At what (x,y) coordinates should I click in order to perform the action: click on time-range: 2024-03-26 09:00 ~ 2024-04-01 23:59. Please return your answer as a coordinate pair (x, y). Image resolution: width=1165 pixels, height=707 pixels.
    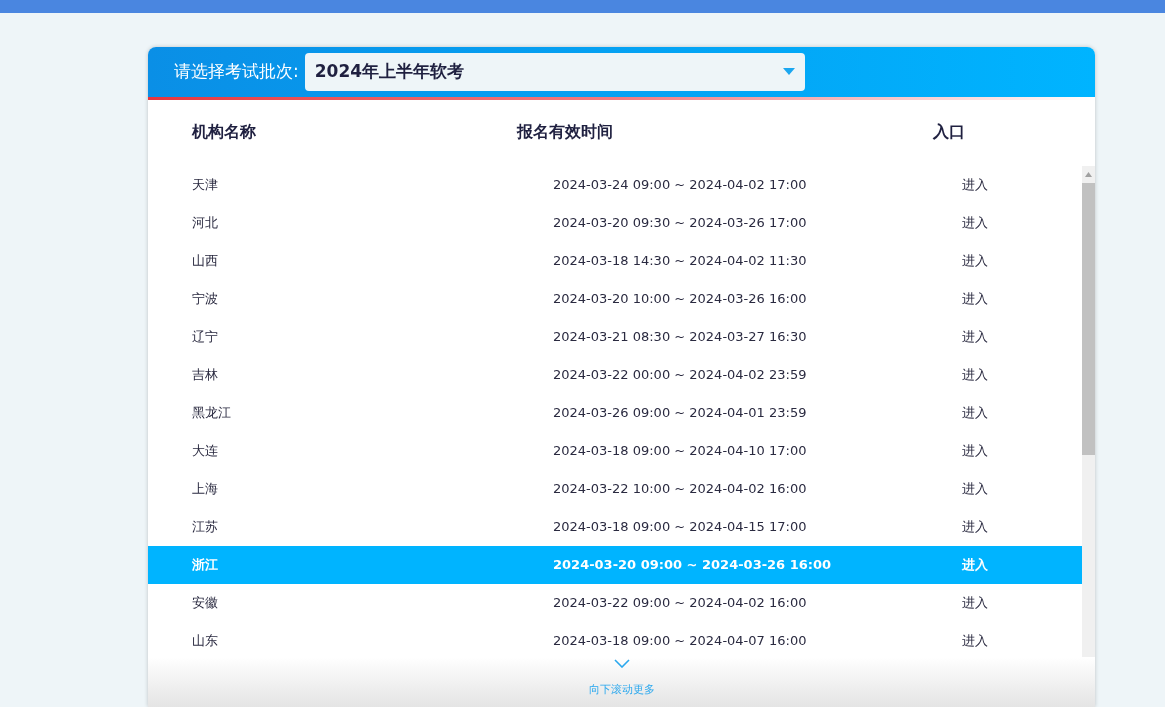
    Looking at the image, I should click on (680, 413).